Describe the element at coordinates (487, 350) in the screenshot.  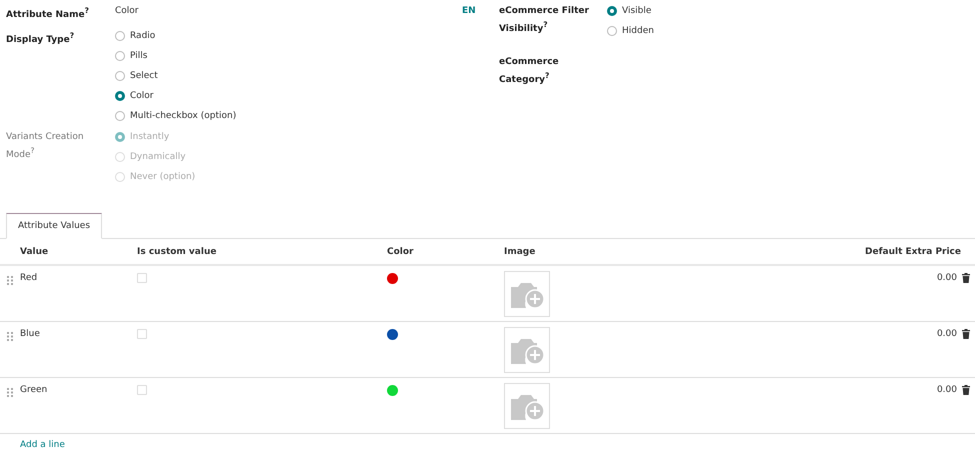
I see `table-row: Blue 0.00` at that location.